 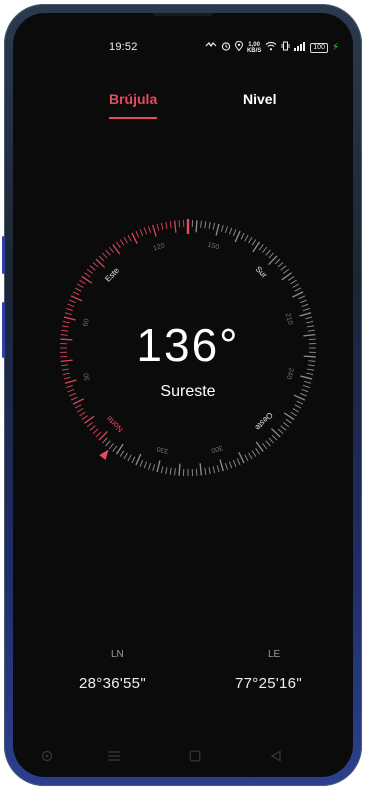 What do you see at coordinates (300, 47) in the screenshot?
I see `signal-icon` at bounding box center [300, 47].